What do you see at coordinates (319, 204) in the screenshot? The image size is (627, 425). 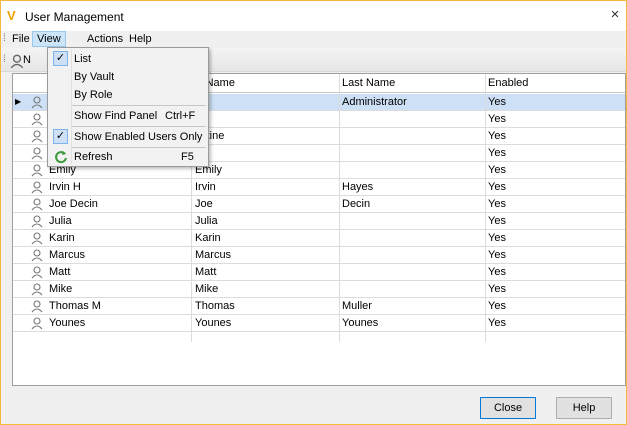 I see `table-row: Joe Decin Joe Decin Yes` at bounding box center [319, 204].